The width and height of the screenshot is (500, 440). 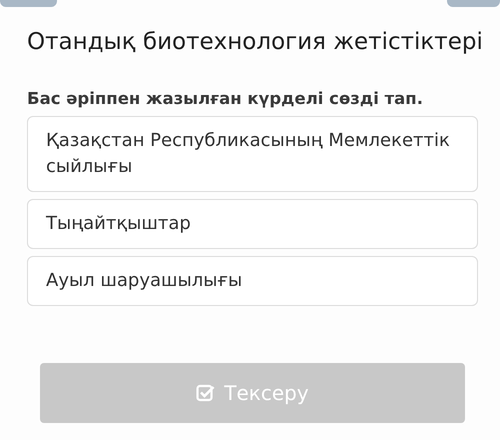 I want to click on answer-option: Тыңайтқыштар, so click(x=252, y=224).